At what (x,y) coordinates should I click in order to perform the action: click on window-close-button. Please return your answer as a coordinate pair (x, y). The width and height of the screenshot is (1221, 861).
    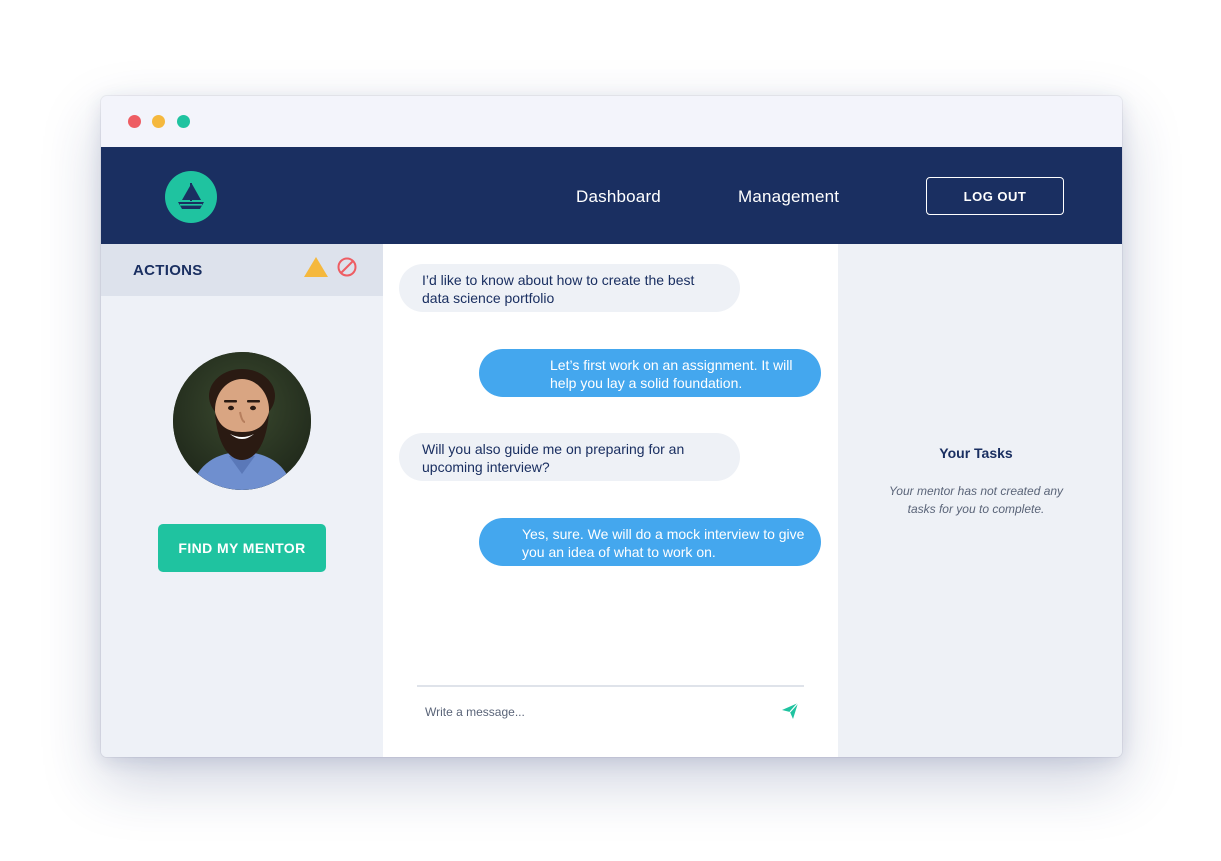
    Looking at the image, I should click on (134, 121).